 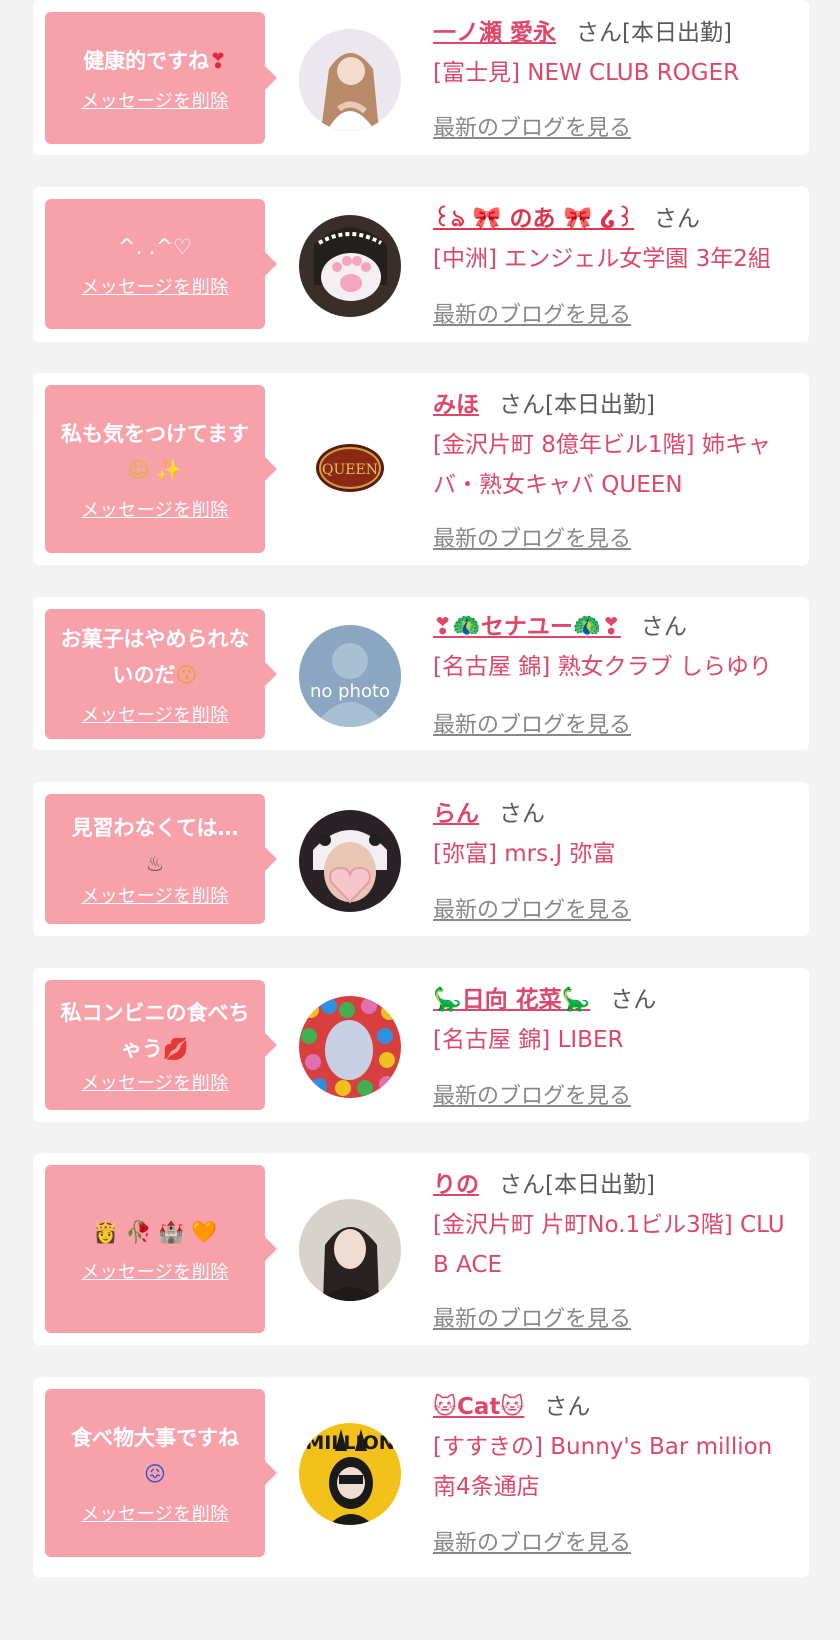 What do you see at coordinates (609, 1245) in the screenshot?
I see `shop-name: [金沢片町 片町No.1ビル3階] CLUB ACE` at bounding box center [609, 1245].